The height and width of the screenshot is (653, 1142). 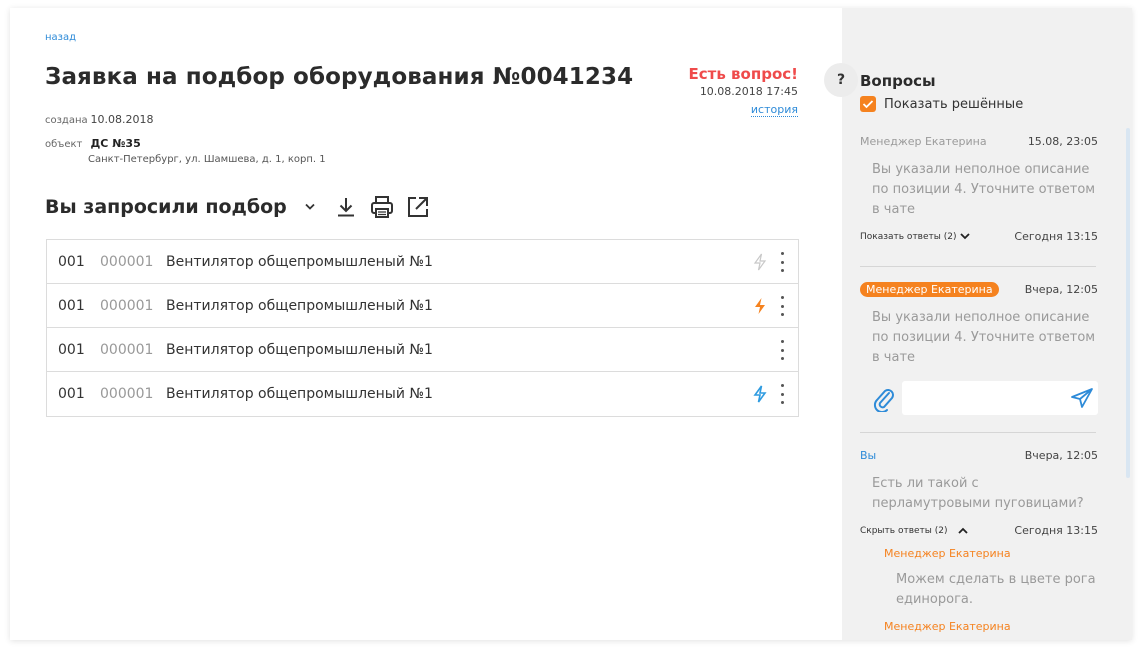 I want to click on show-replies-label: Показать ответы (2), so click(x=908, y=236).